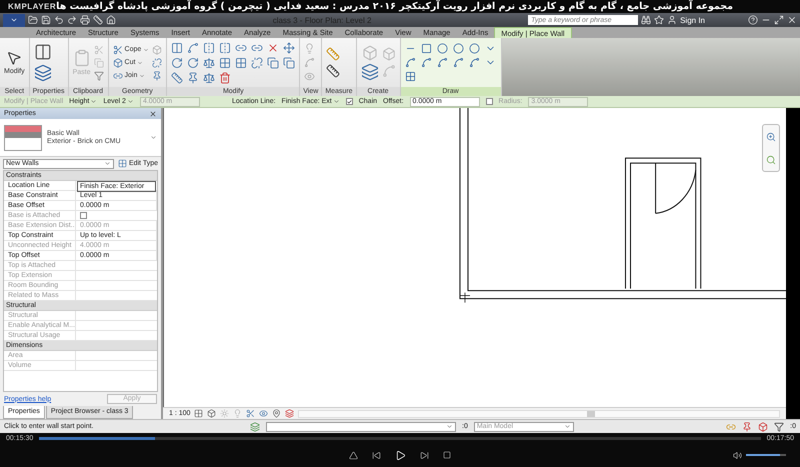  What do you see at coordinates (193, 62) in the screenshot?
I see `rotate-icon` at bounding box center [193, 62].